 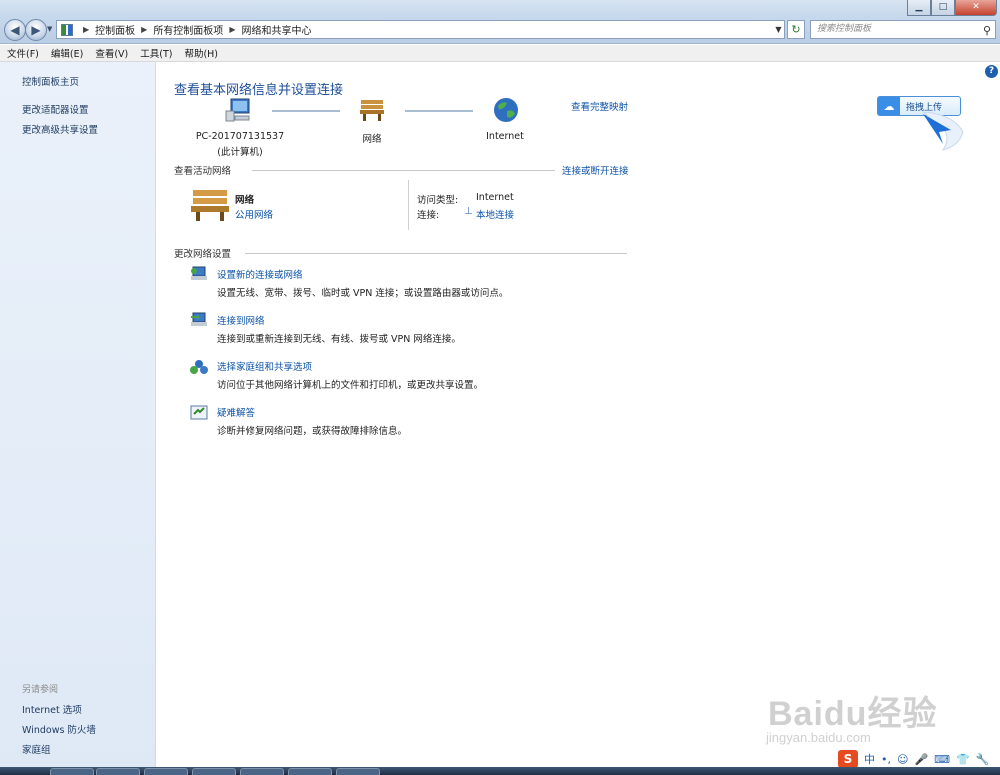 I want to click on window-controls: ▁ □ ✕, so click(x=952, y=8).